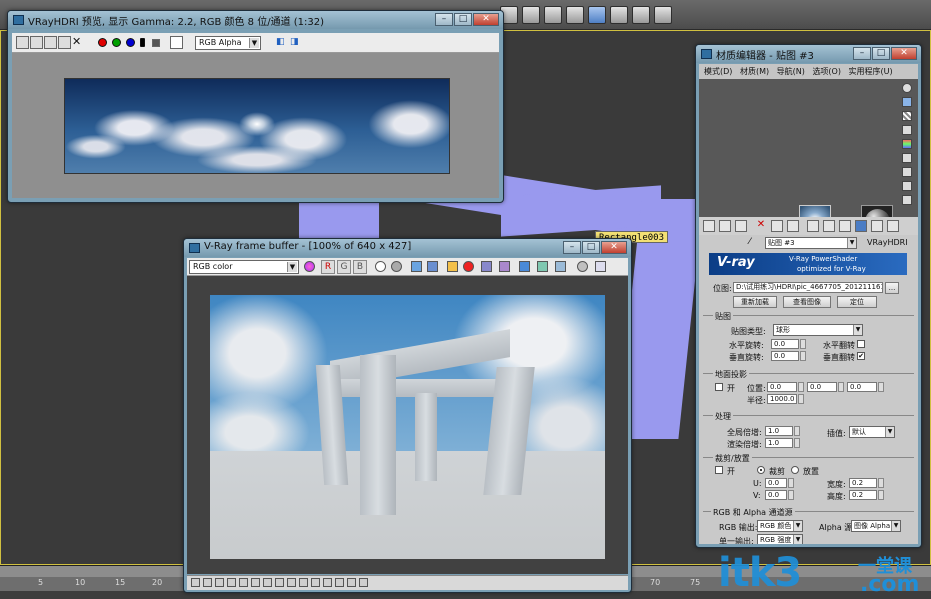 This screenshot has width=931, height=599. Describe the element at coordinates (78, 42) in the screenshot. I see `clear-icon: ✕` at that location.